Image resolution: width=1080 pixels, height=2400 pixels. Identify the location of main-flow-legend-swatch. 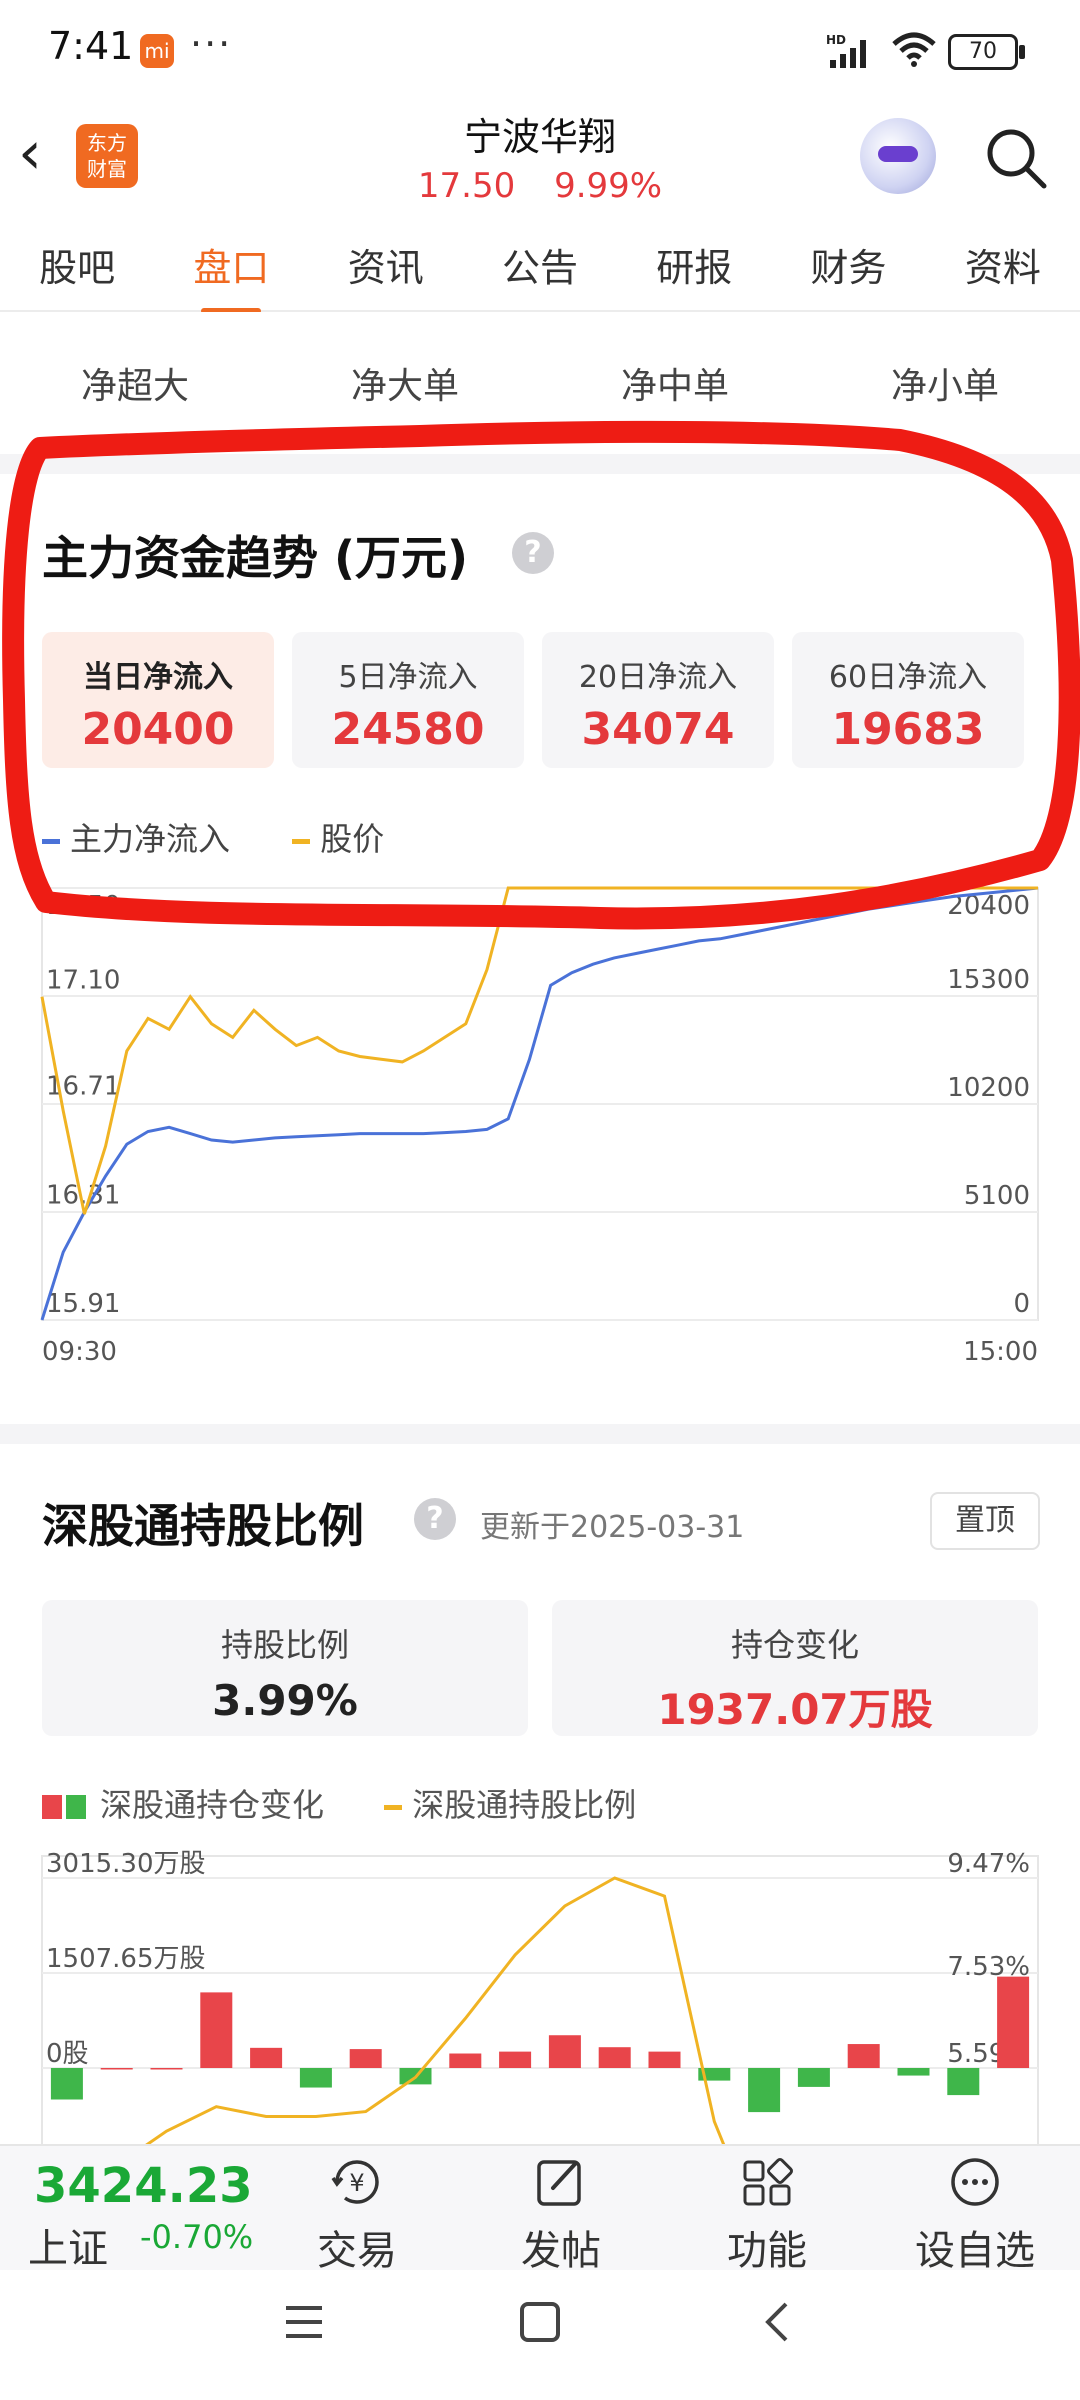
(51, 841).